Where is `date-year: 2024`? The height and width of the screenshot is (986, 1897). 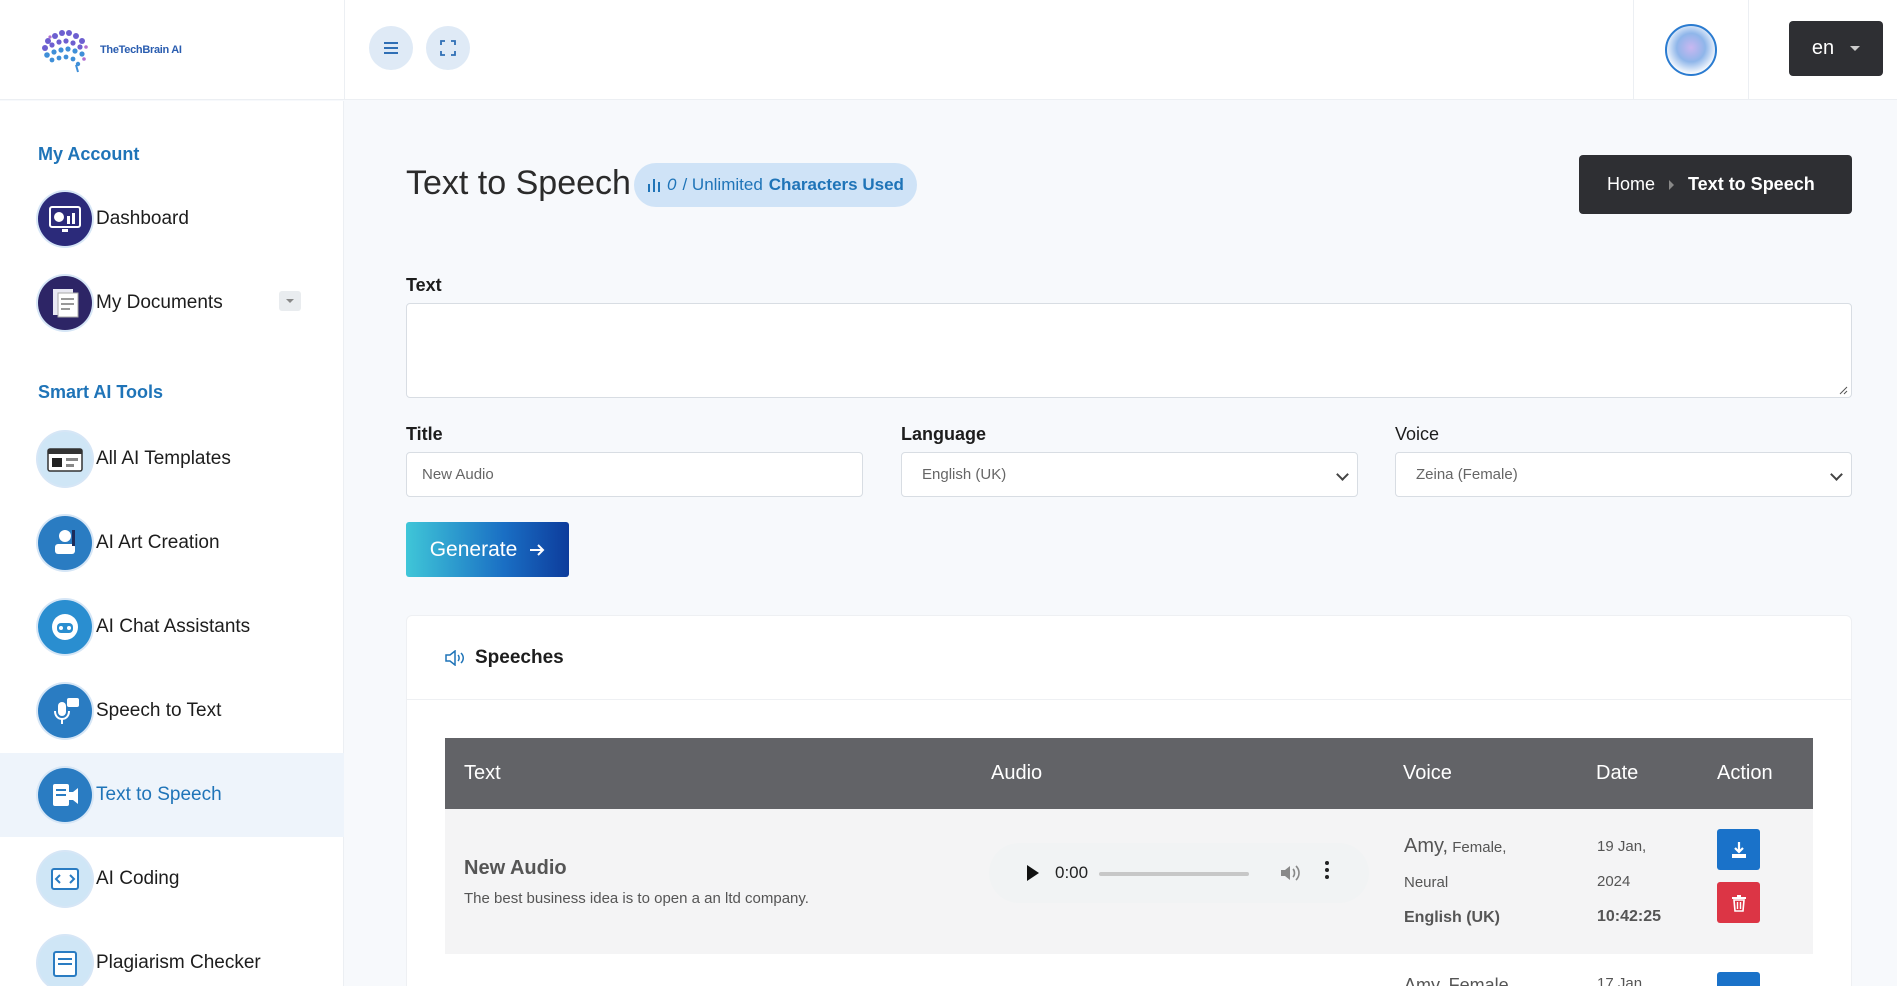
date-year: 2024 is located at coordinates (1614, 881).